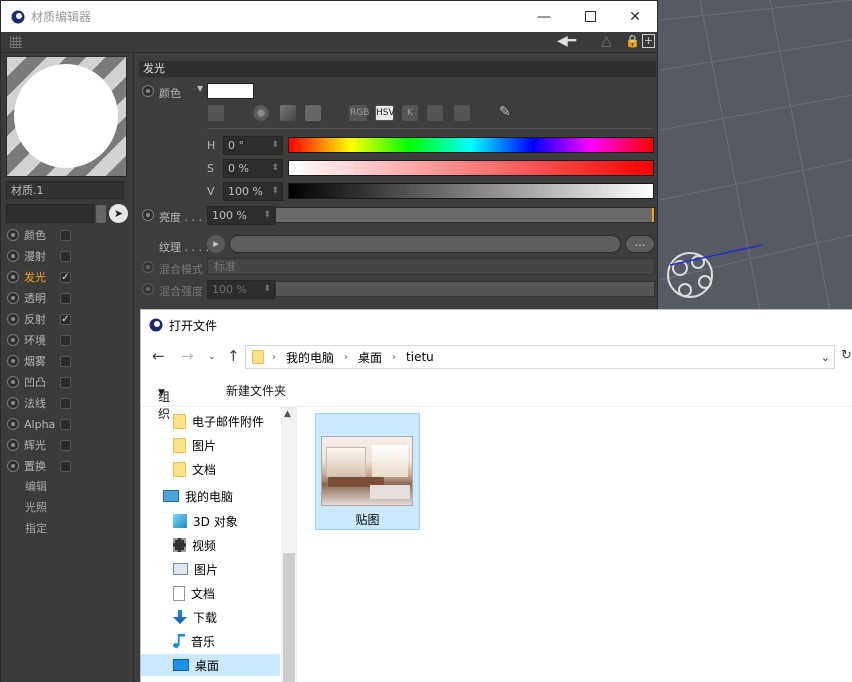  Describe the element at coordinates (425, 244) in the screenshot. I see `texture-field` at that location.